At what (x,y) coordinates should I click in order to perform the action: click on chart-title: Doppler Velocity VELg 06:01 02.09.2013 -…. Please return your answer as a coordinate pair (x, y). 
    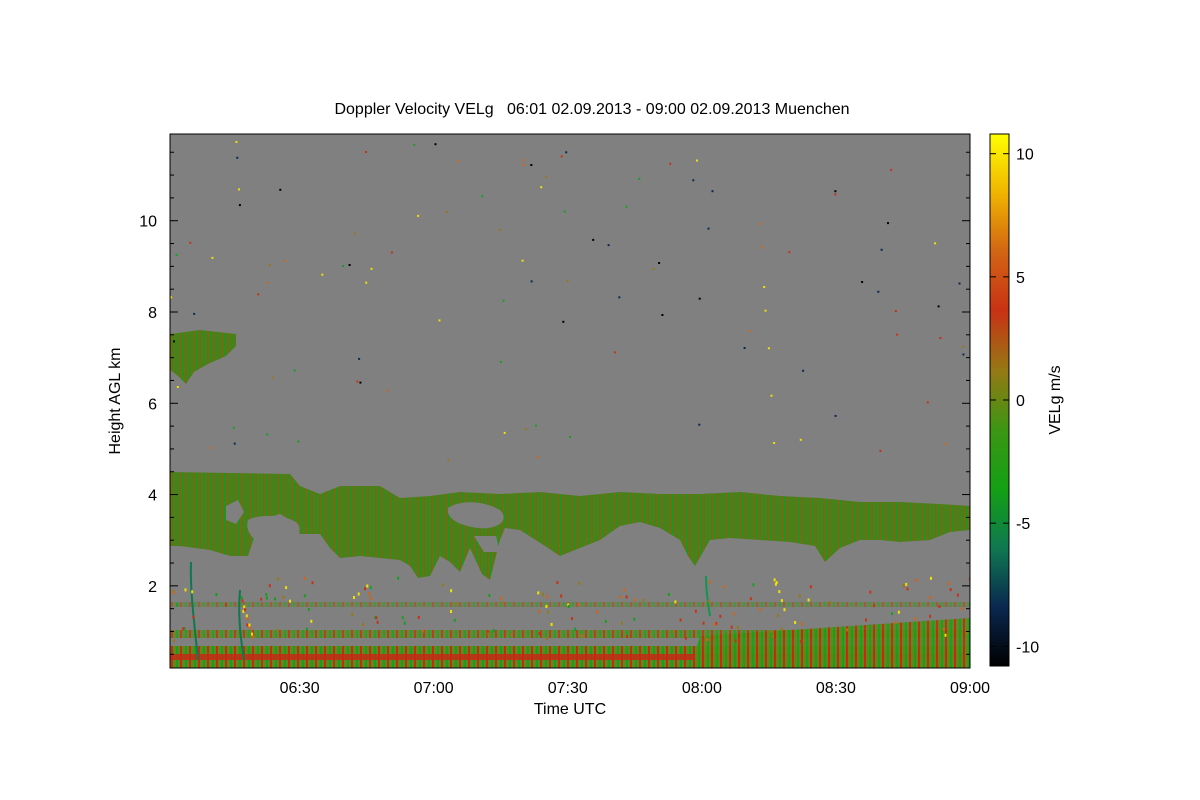
    Looking at the image, I should click on (591, 109).